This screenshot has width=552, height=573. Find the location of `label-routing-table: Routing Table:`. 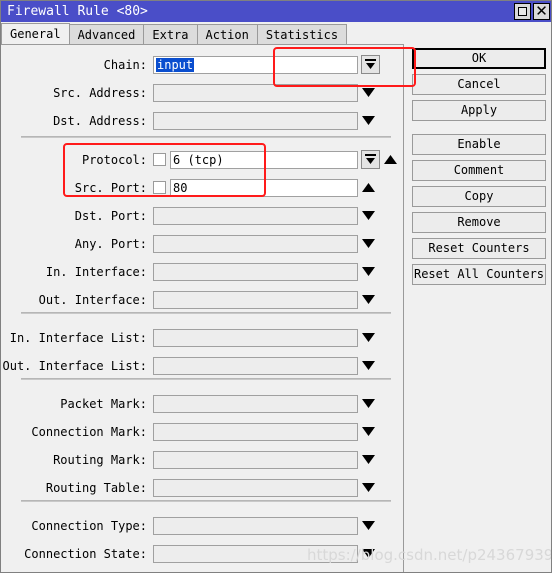

label-routing-table: Routing Table: is located at coordinates (96, 487).